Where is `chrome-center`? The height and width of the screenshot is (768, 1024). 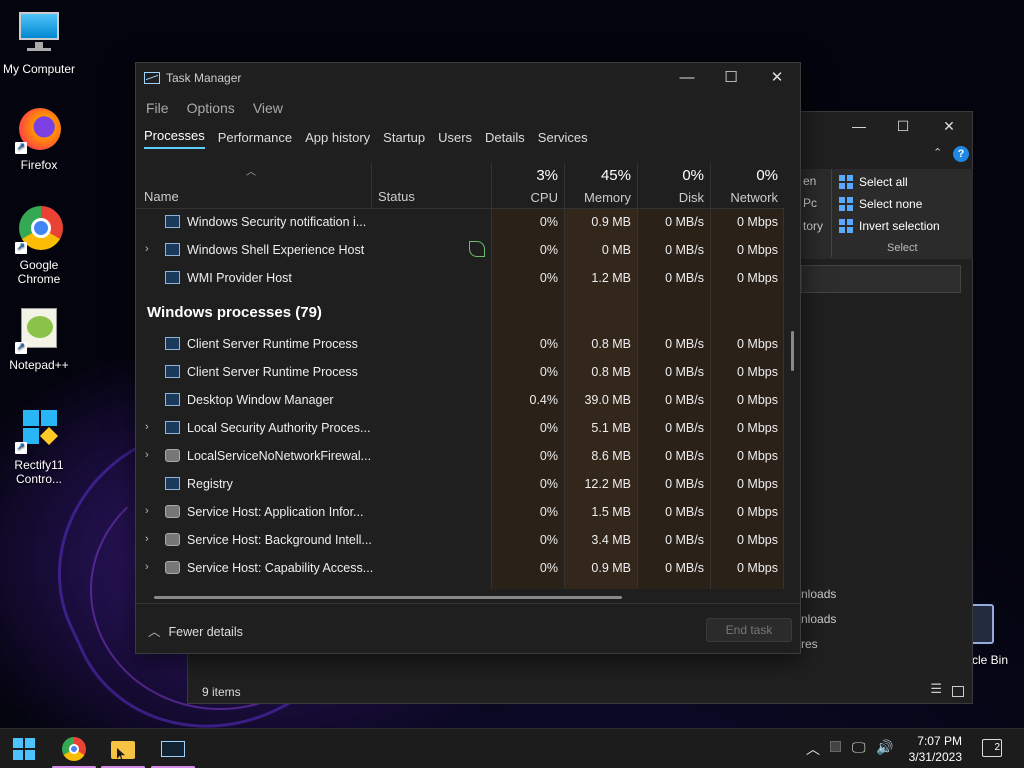 chrome-center is located at coordinates (74, 749).